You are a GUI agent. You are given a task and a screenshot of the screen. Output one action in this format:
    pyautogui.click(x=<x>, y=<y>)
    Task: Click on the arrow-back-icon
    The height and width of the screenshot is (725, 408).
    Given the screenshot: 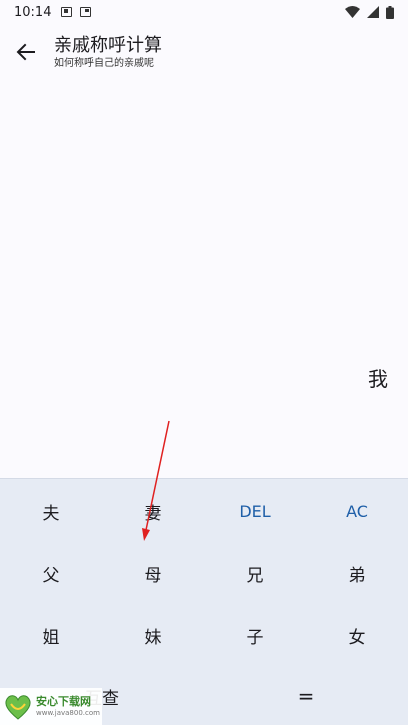 What is the action you would take?
    pyautogui.click(x=25, y=52)
    